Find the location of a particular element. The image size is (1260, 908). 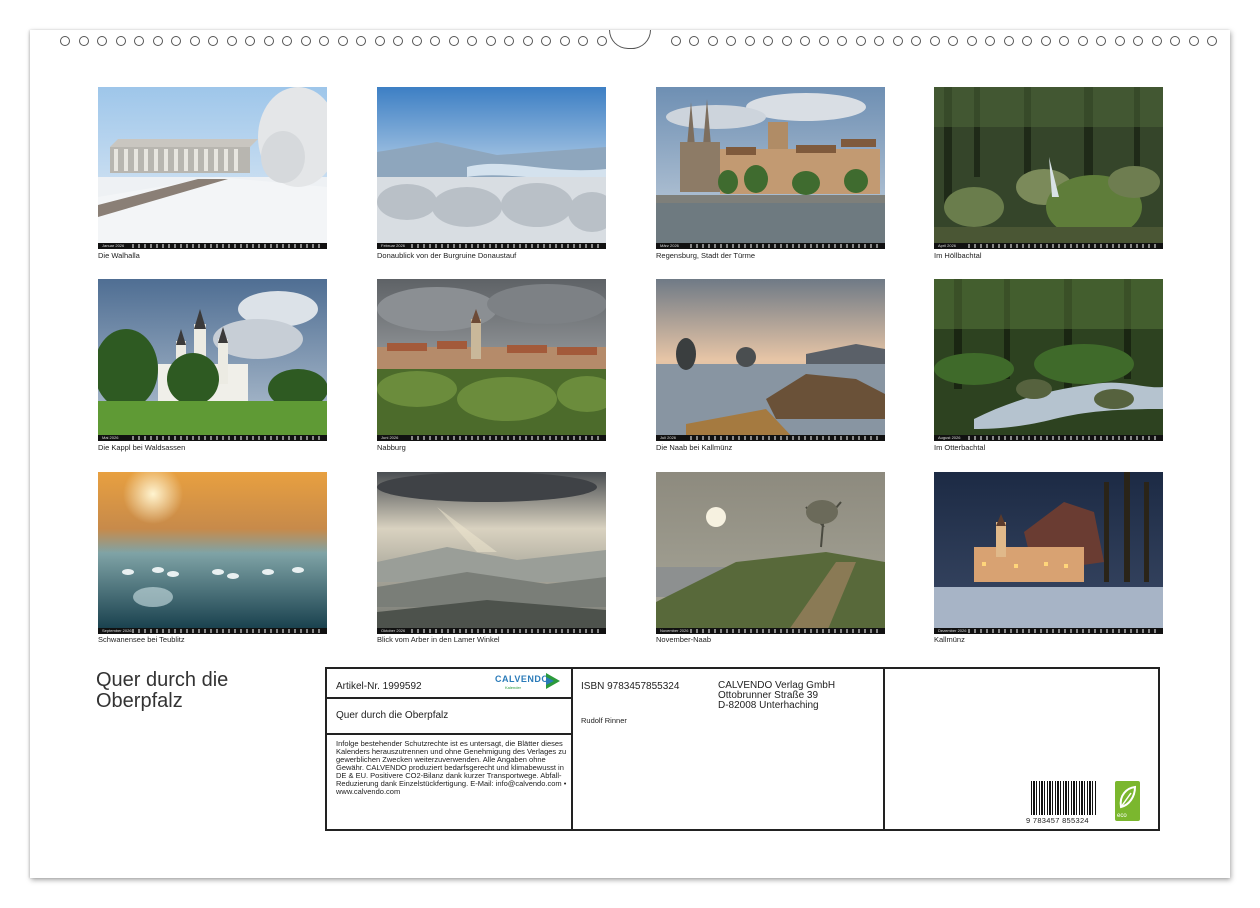

caption-june: Nabburg is located at coordinates (391, 447).